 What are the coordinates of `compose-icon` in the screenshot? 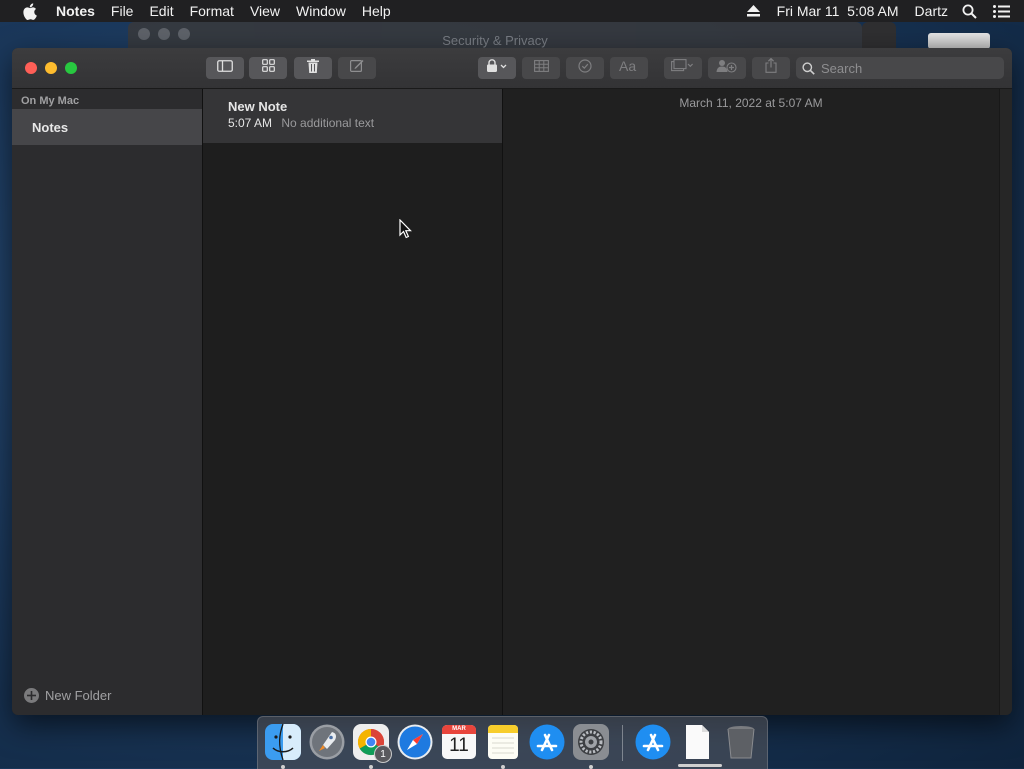 It's located at (357, 68).